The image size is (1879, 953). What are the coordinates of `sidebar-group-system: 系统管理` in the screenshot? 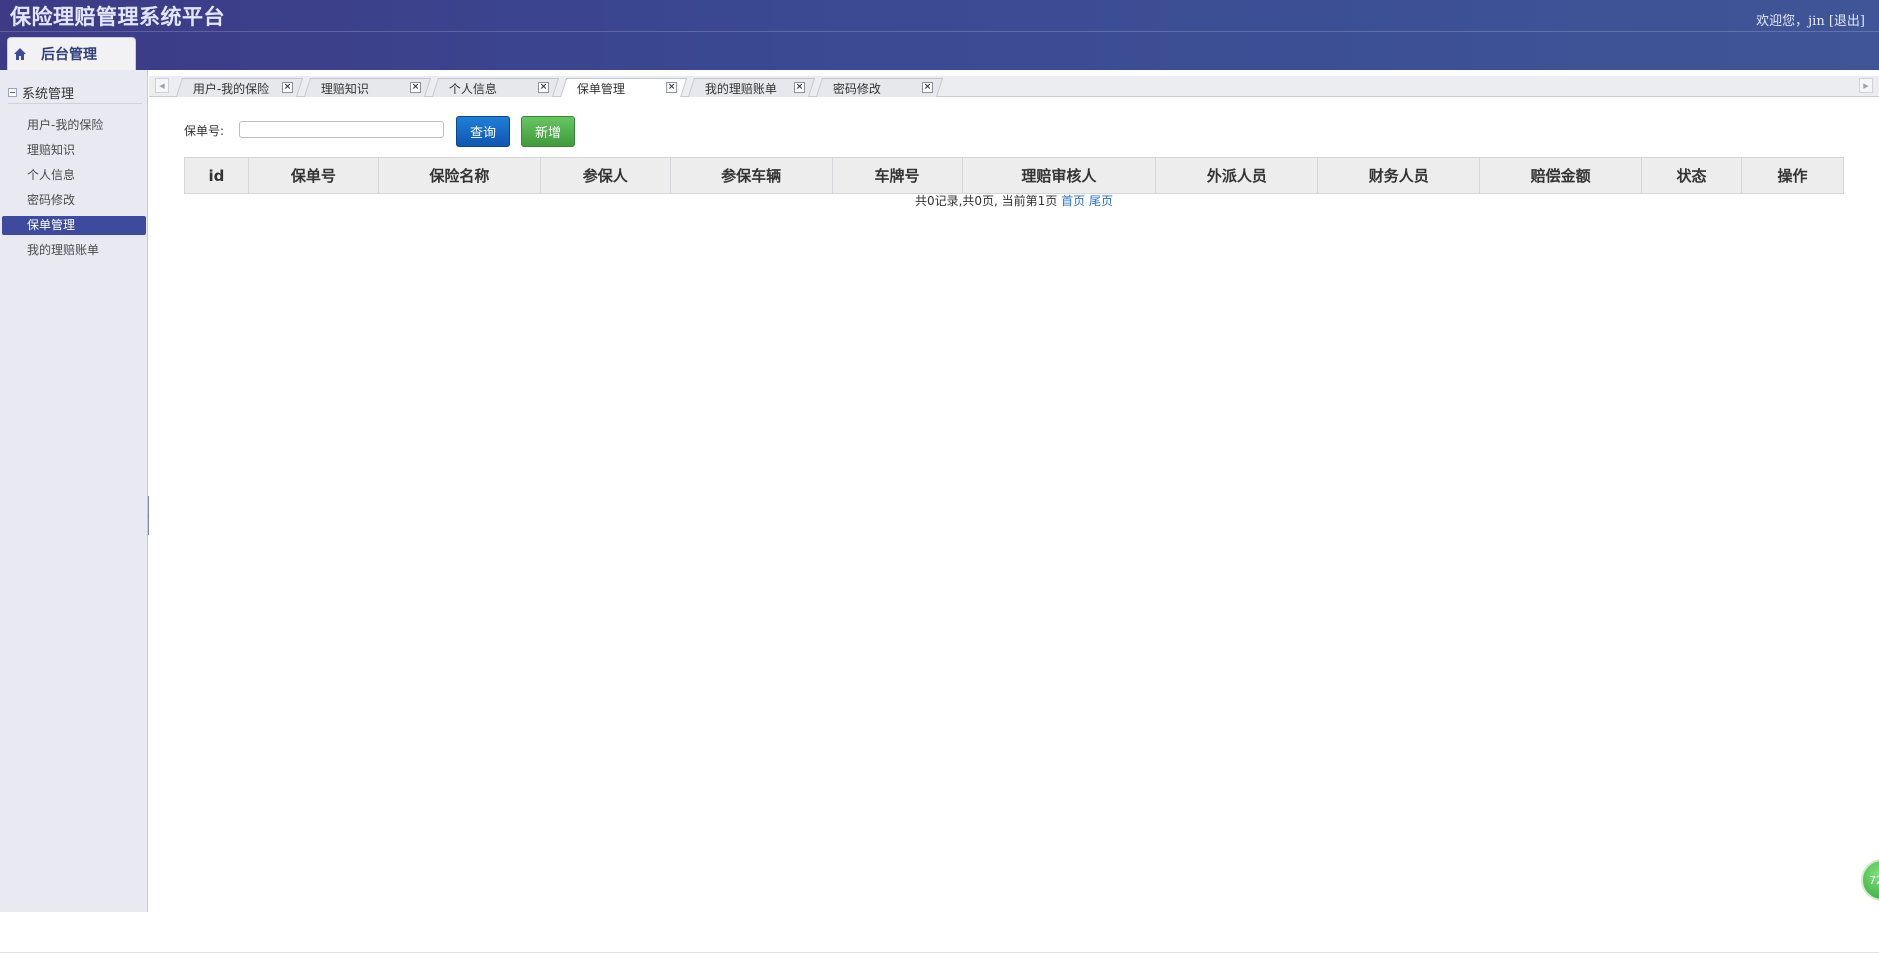 It's located at (41, 92).